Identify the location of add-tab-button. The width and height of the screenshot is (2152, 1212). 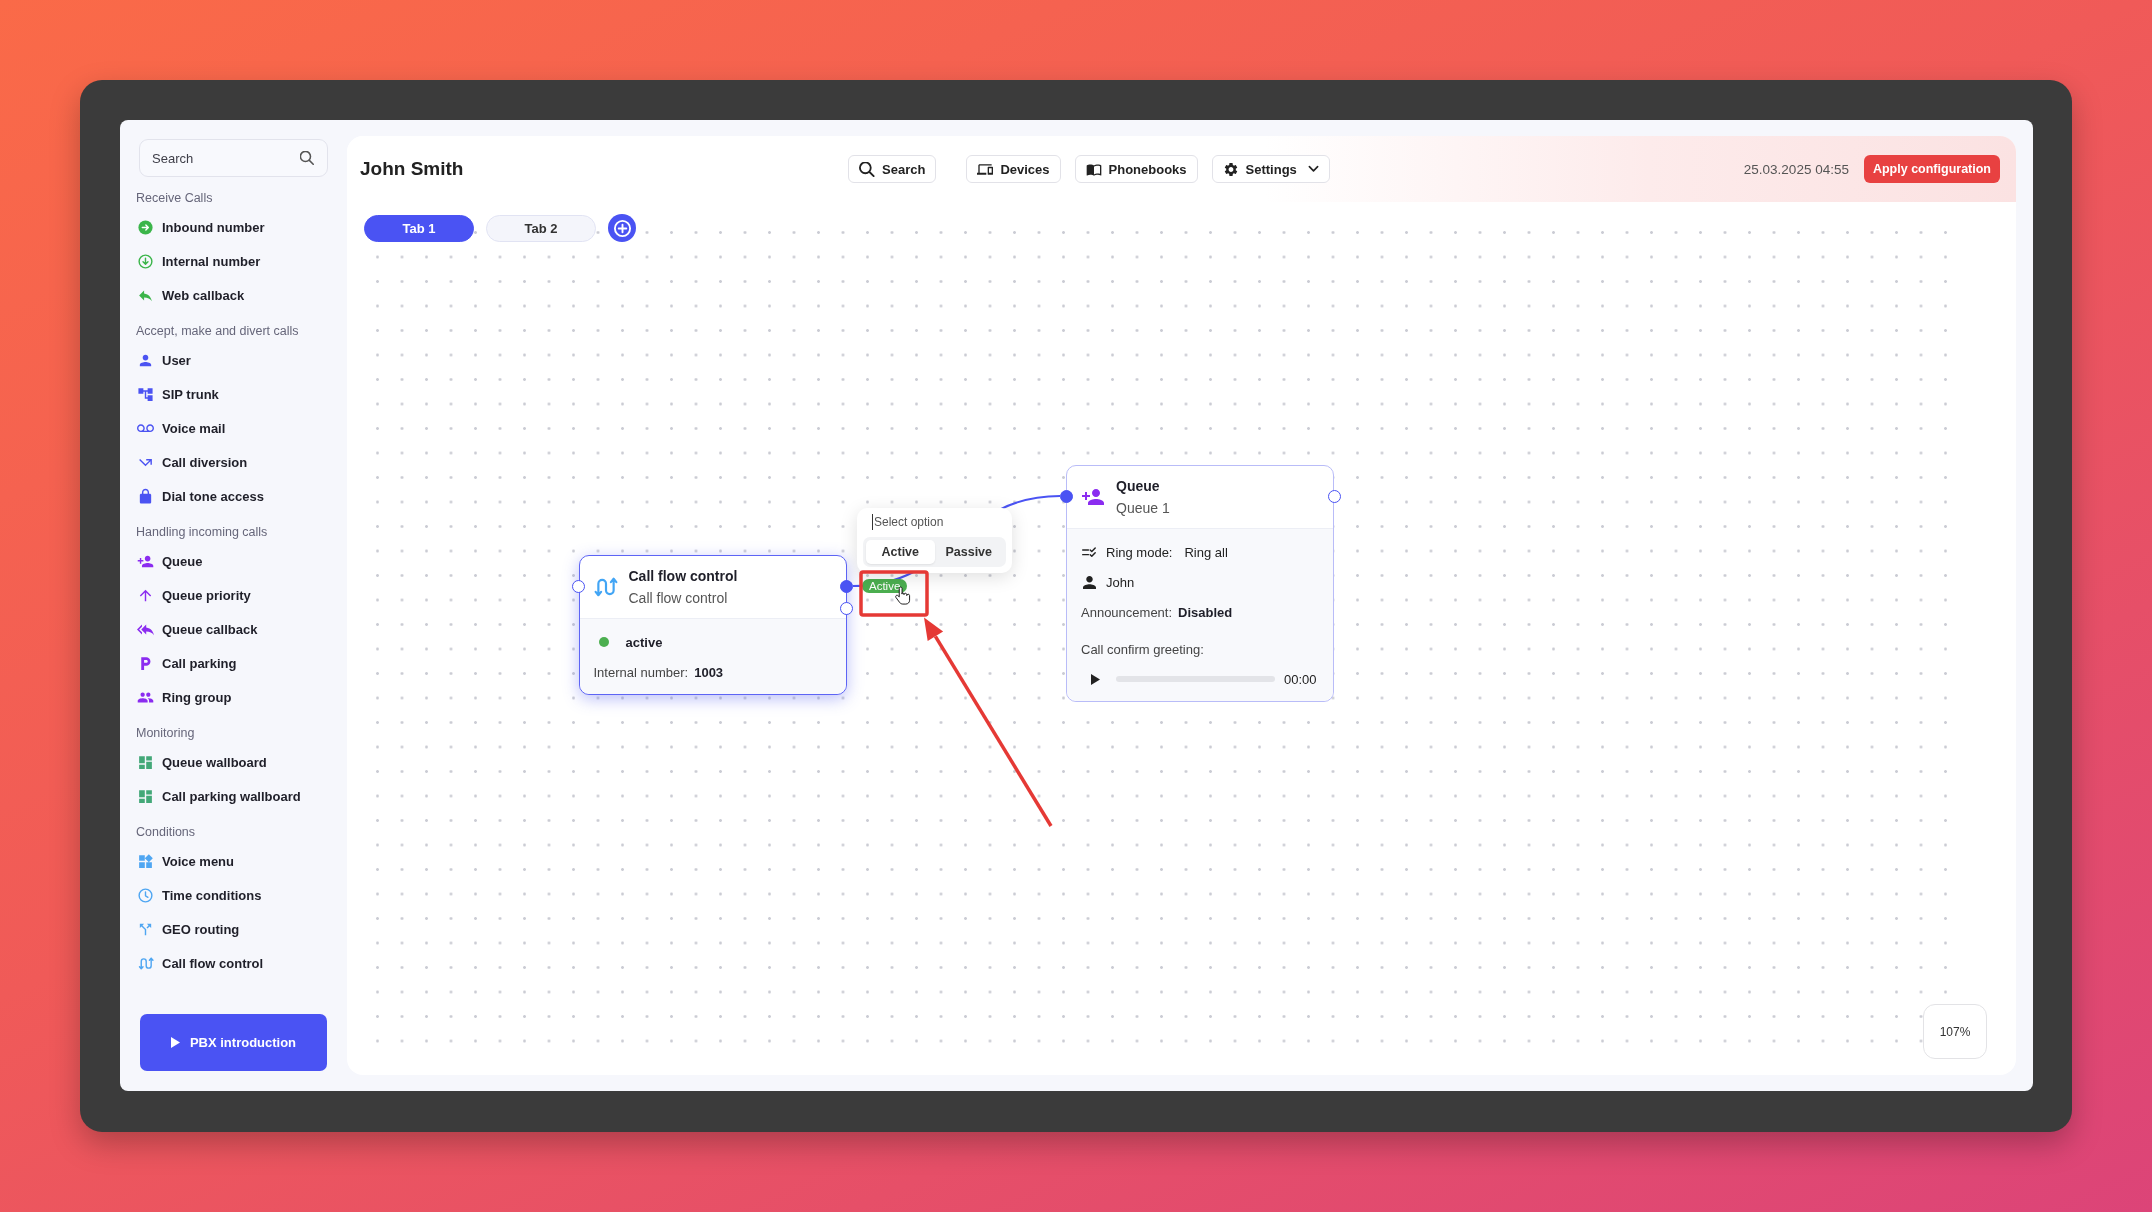
(622, 228).